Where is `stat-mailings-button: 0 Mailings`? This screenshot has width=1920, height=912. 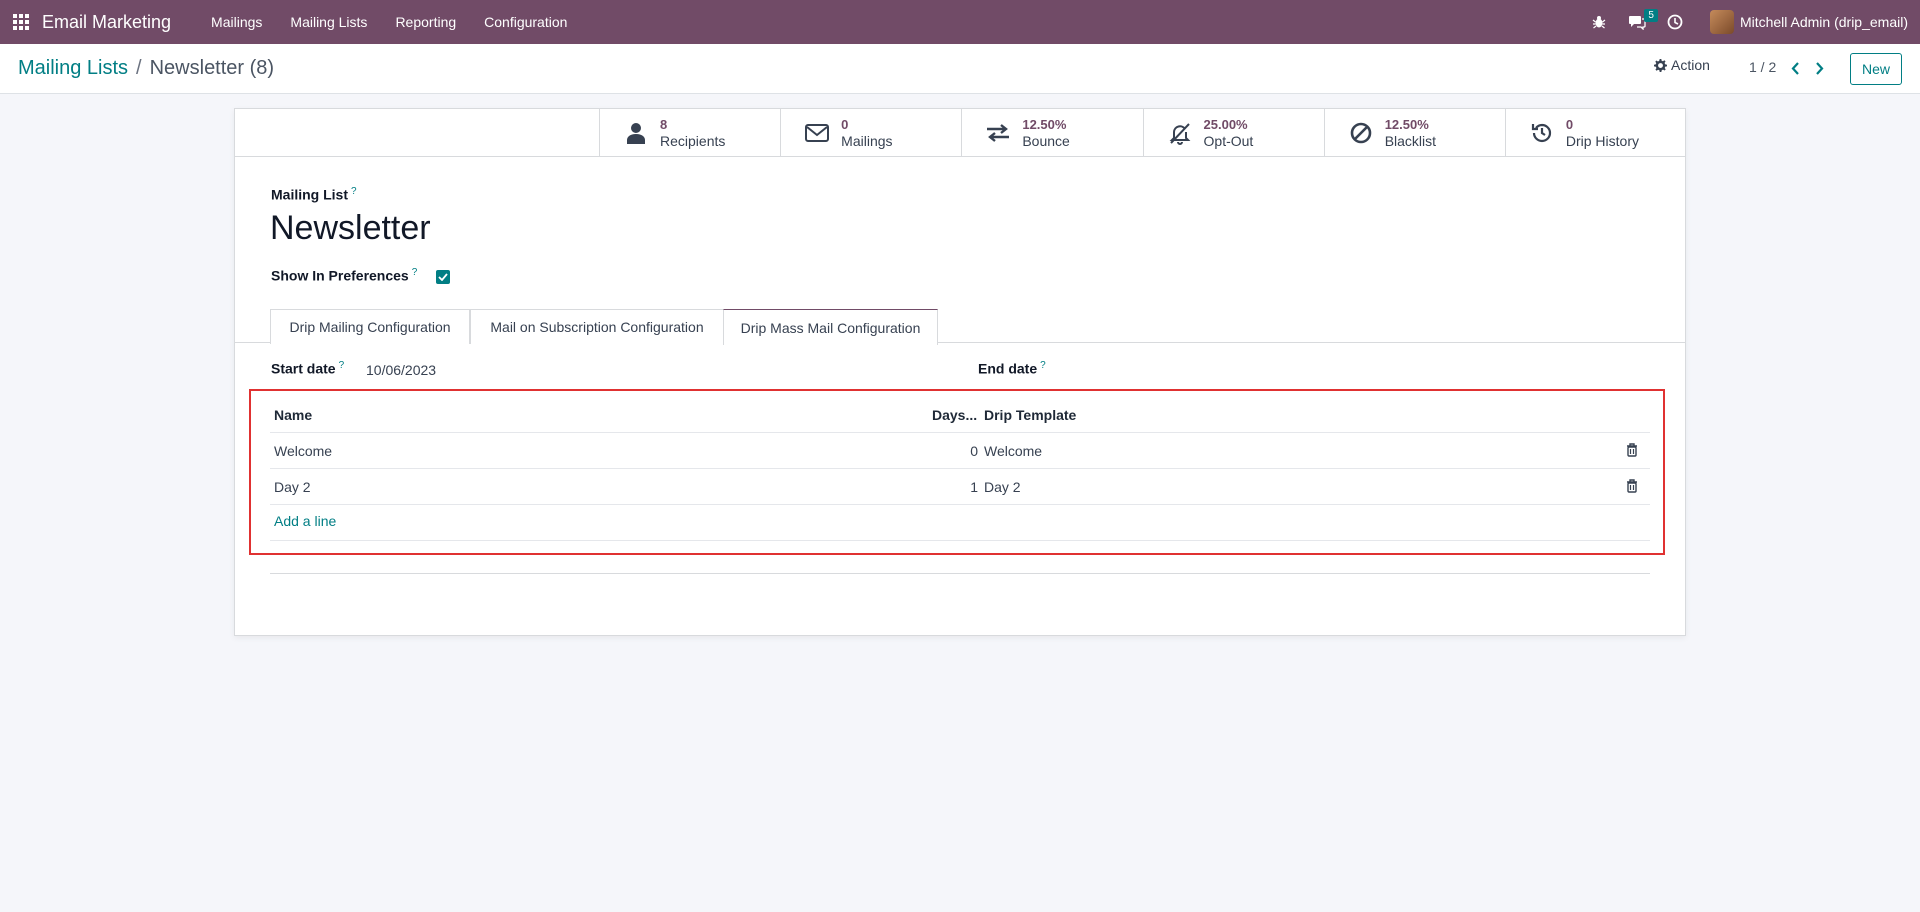
stat-mailings-button: 0 Mailings is located at coordinates (870, 133).